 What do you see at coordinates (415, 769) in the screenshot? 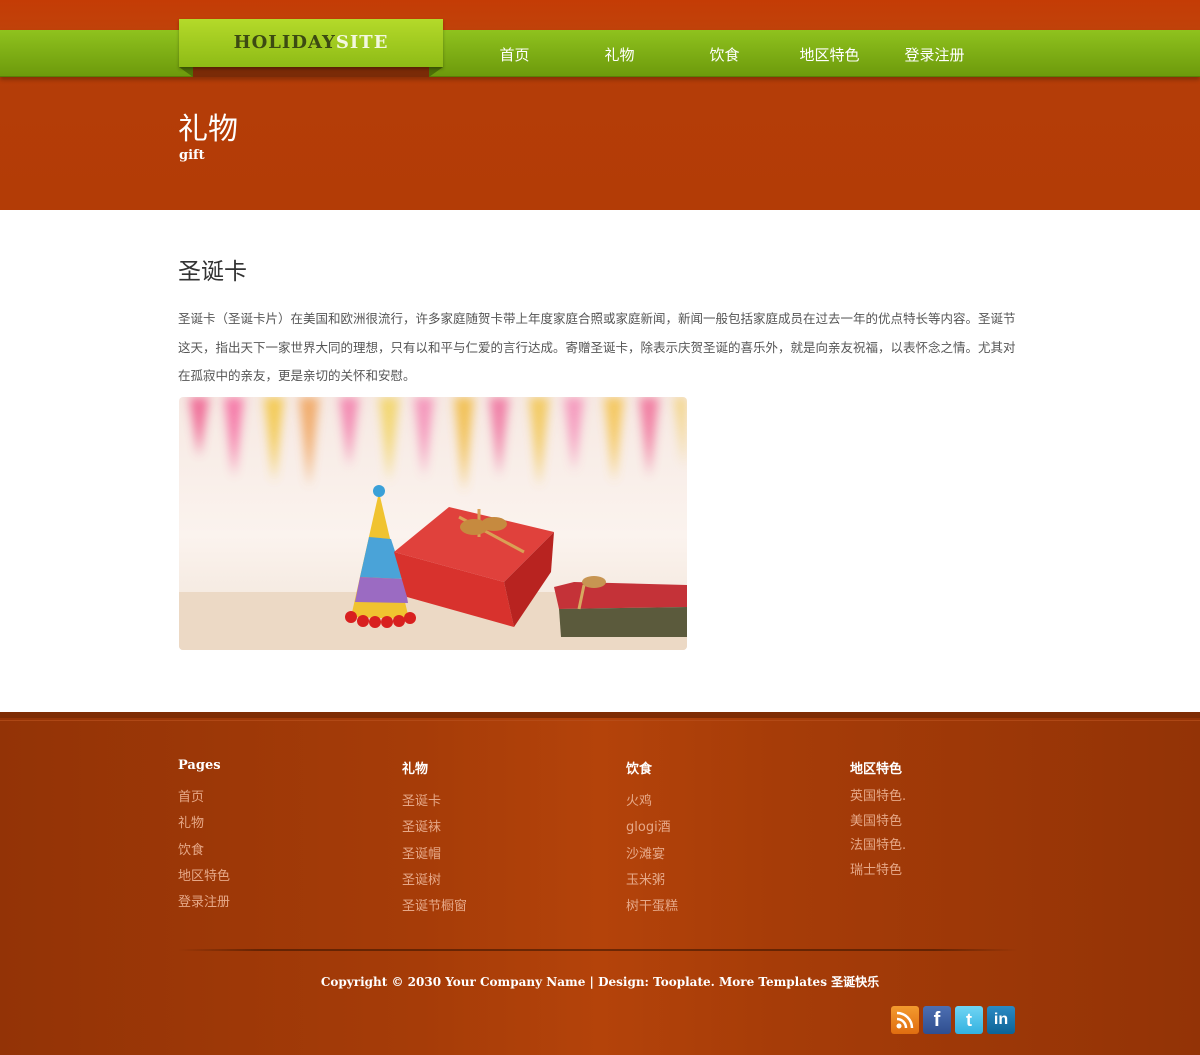
I see `footer-column-title: 礼物` at bounding box center [415, 769].